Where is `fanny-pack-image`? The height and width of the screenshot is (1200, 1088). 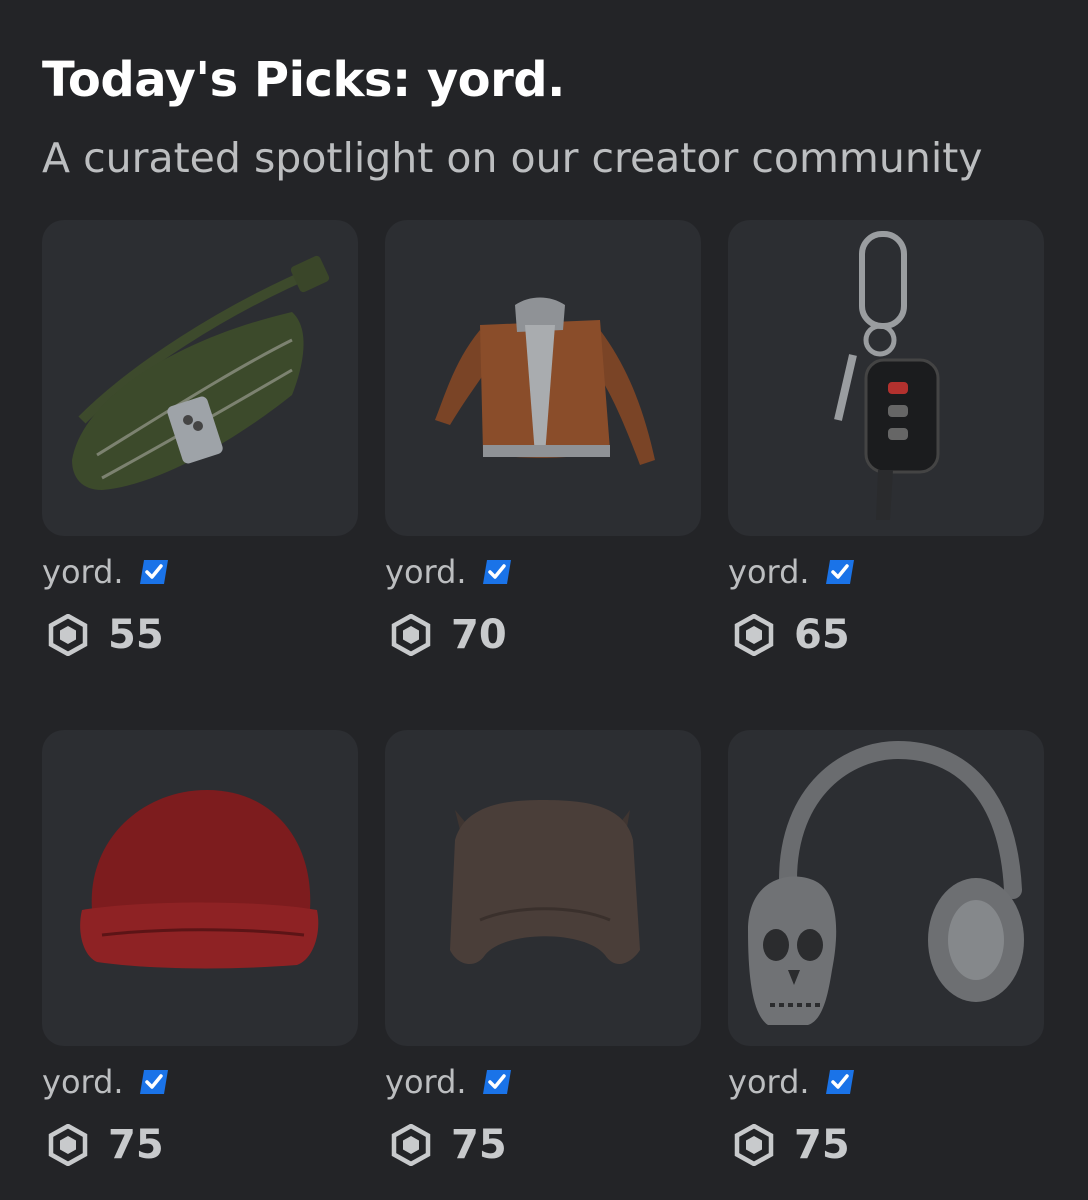 fanny-pack-image is located at coordinates (201, 372).